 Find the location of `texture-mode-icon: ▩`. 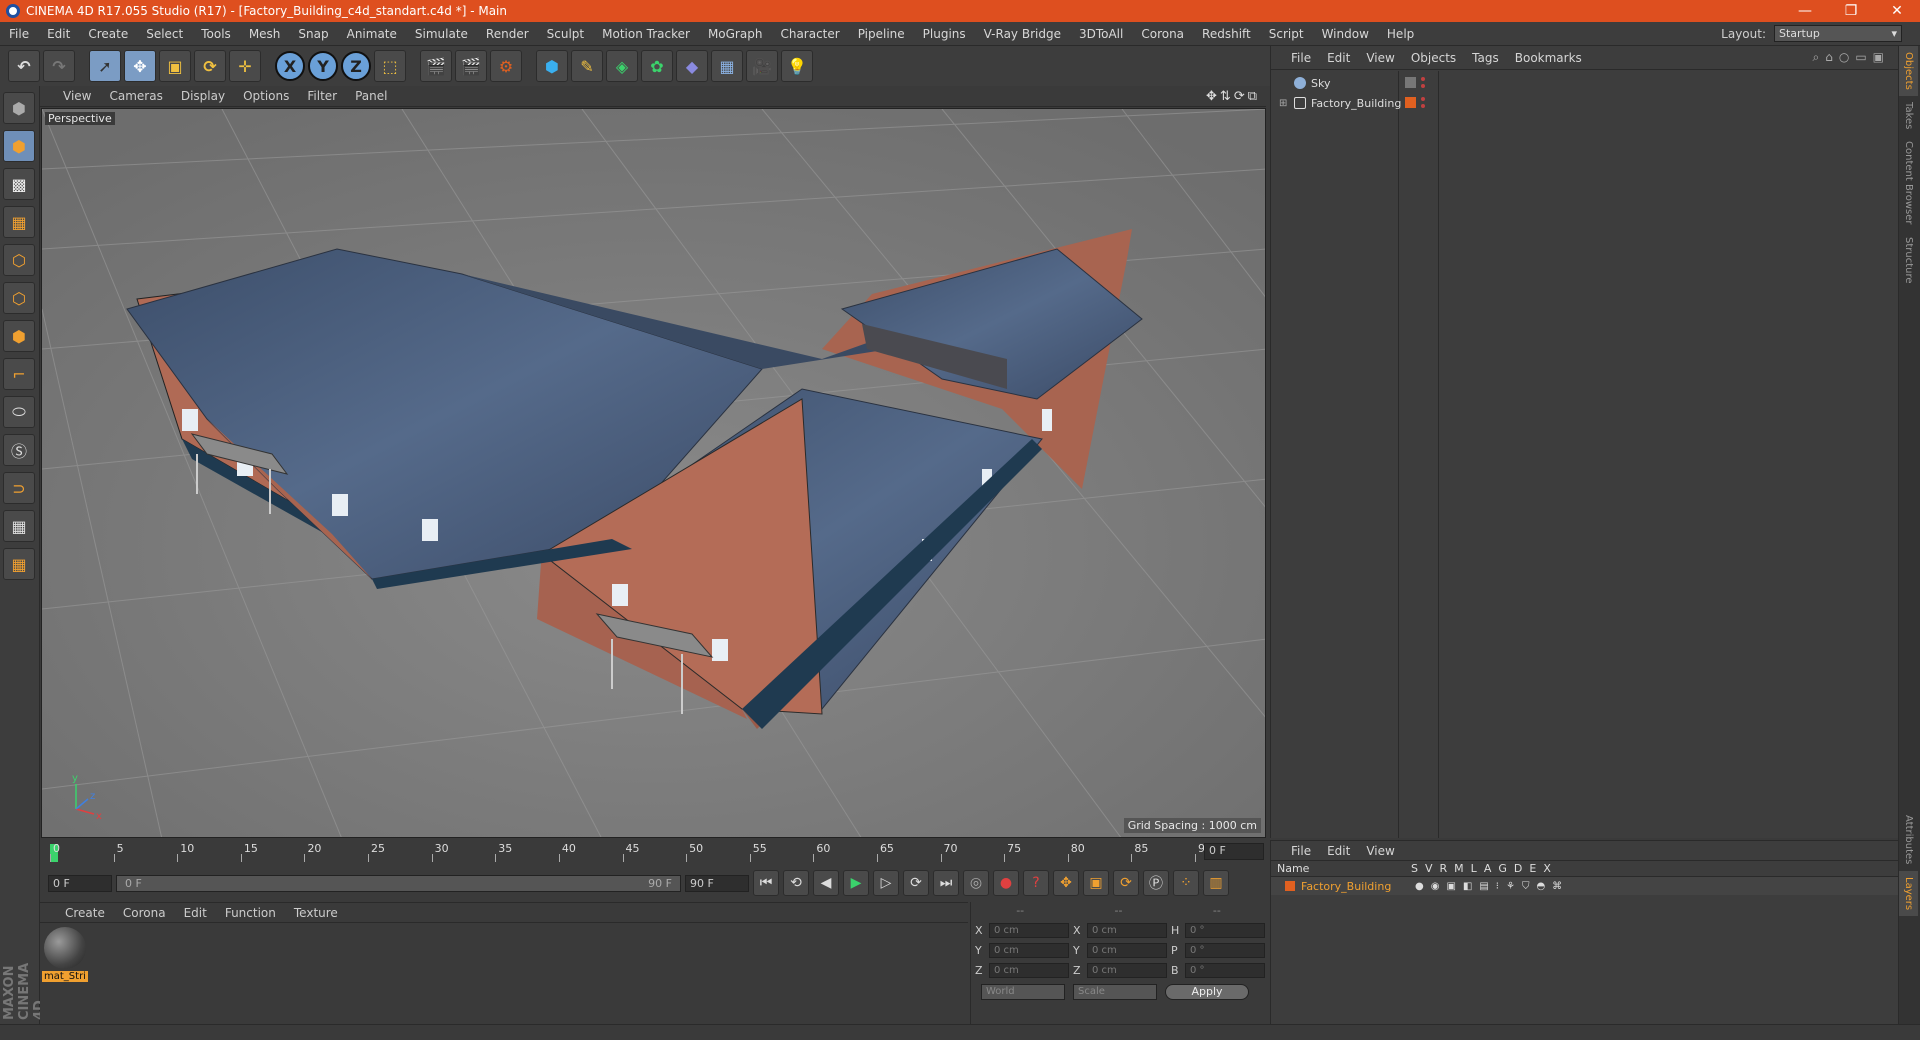

texture-mode-icon: ▩ is located at coordinates (19, 184).